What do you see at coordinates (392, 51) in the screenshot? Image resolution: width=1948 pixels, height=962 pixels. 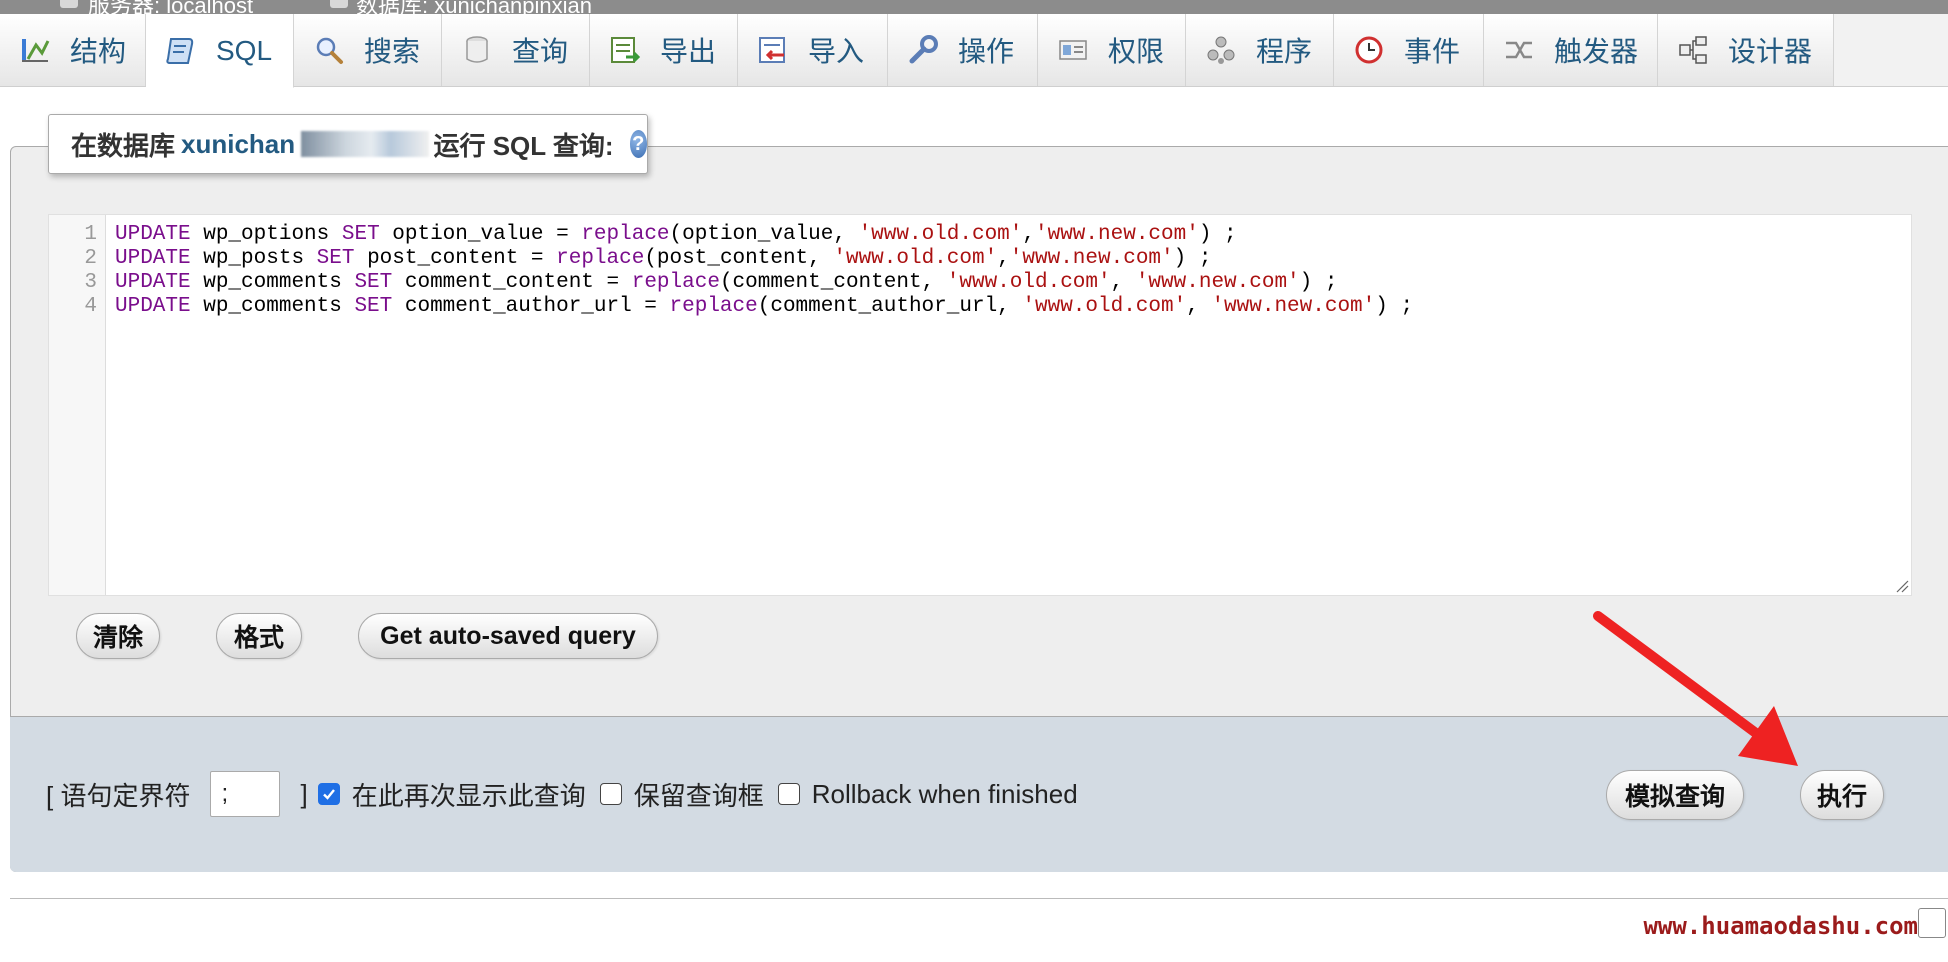 I see `tab-label: 搜索` at bounding box center [392, 51].